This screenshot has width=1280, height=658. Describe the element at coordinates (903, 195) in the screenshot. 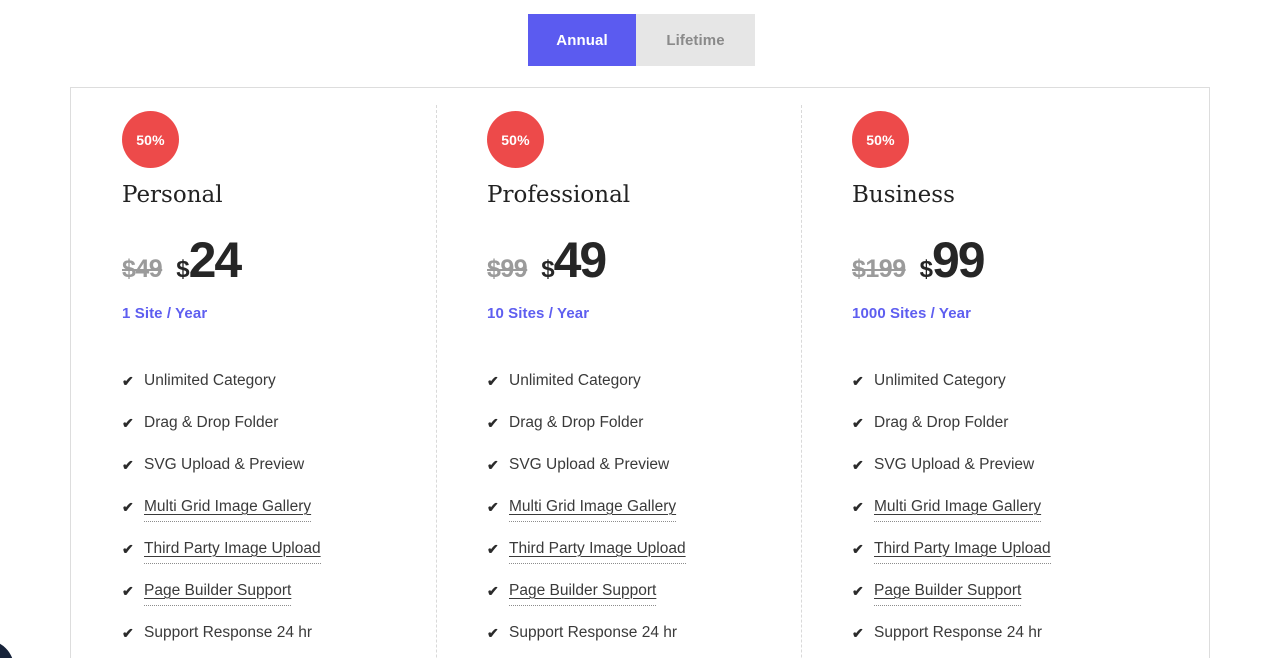

I see `plan-title: Business` at that location.